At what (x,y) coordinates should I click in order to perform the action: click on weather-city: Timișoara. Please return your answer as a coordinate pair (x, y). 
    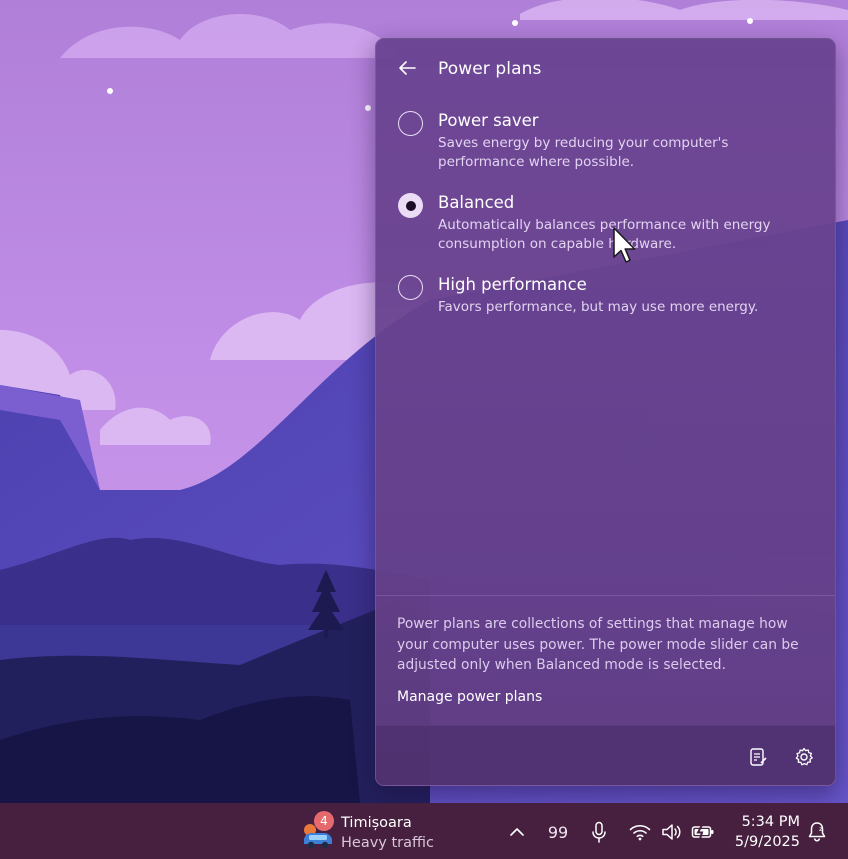
    Looking at the image, I should click on (376, 823).